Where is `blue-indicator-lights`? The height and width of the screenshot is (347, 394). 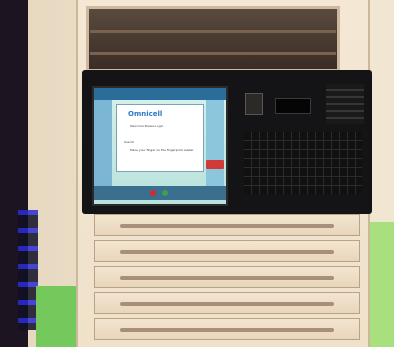 blue-indicator-lights is located at coordinates (28, 270).